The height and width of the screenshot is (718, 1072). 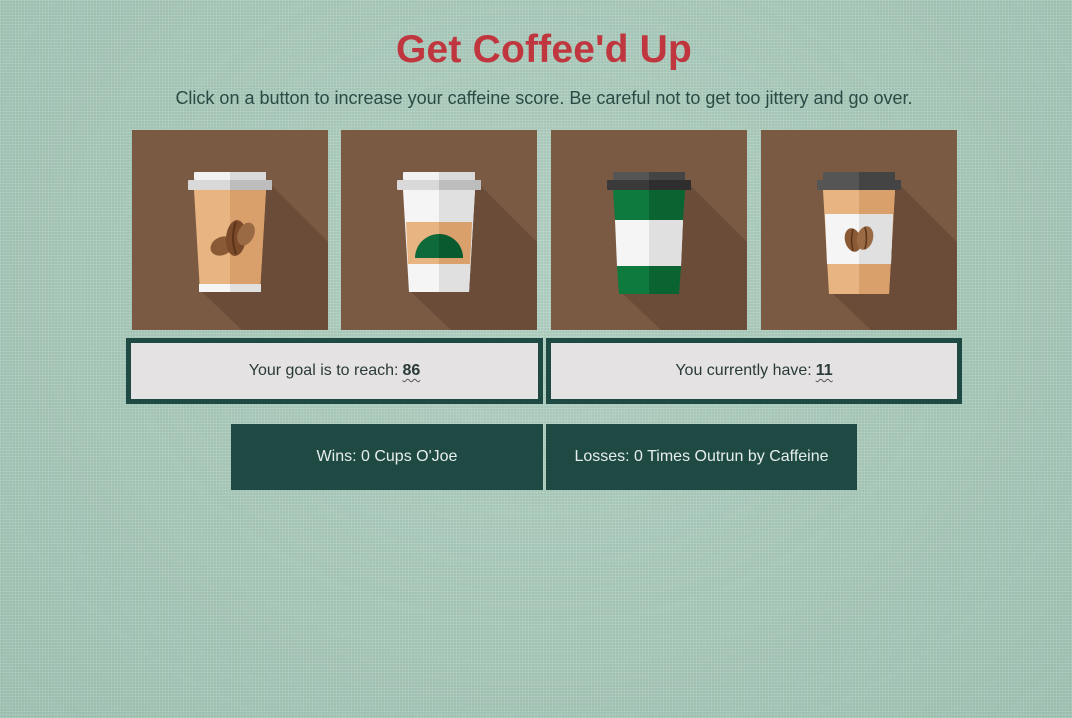 What do you see at coordinates (743, 370) in the screenshot?
I see `current-label: You currently have:` at bounding box center [743, 370].